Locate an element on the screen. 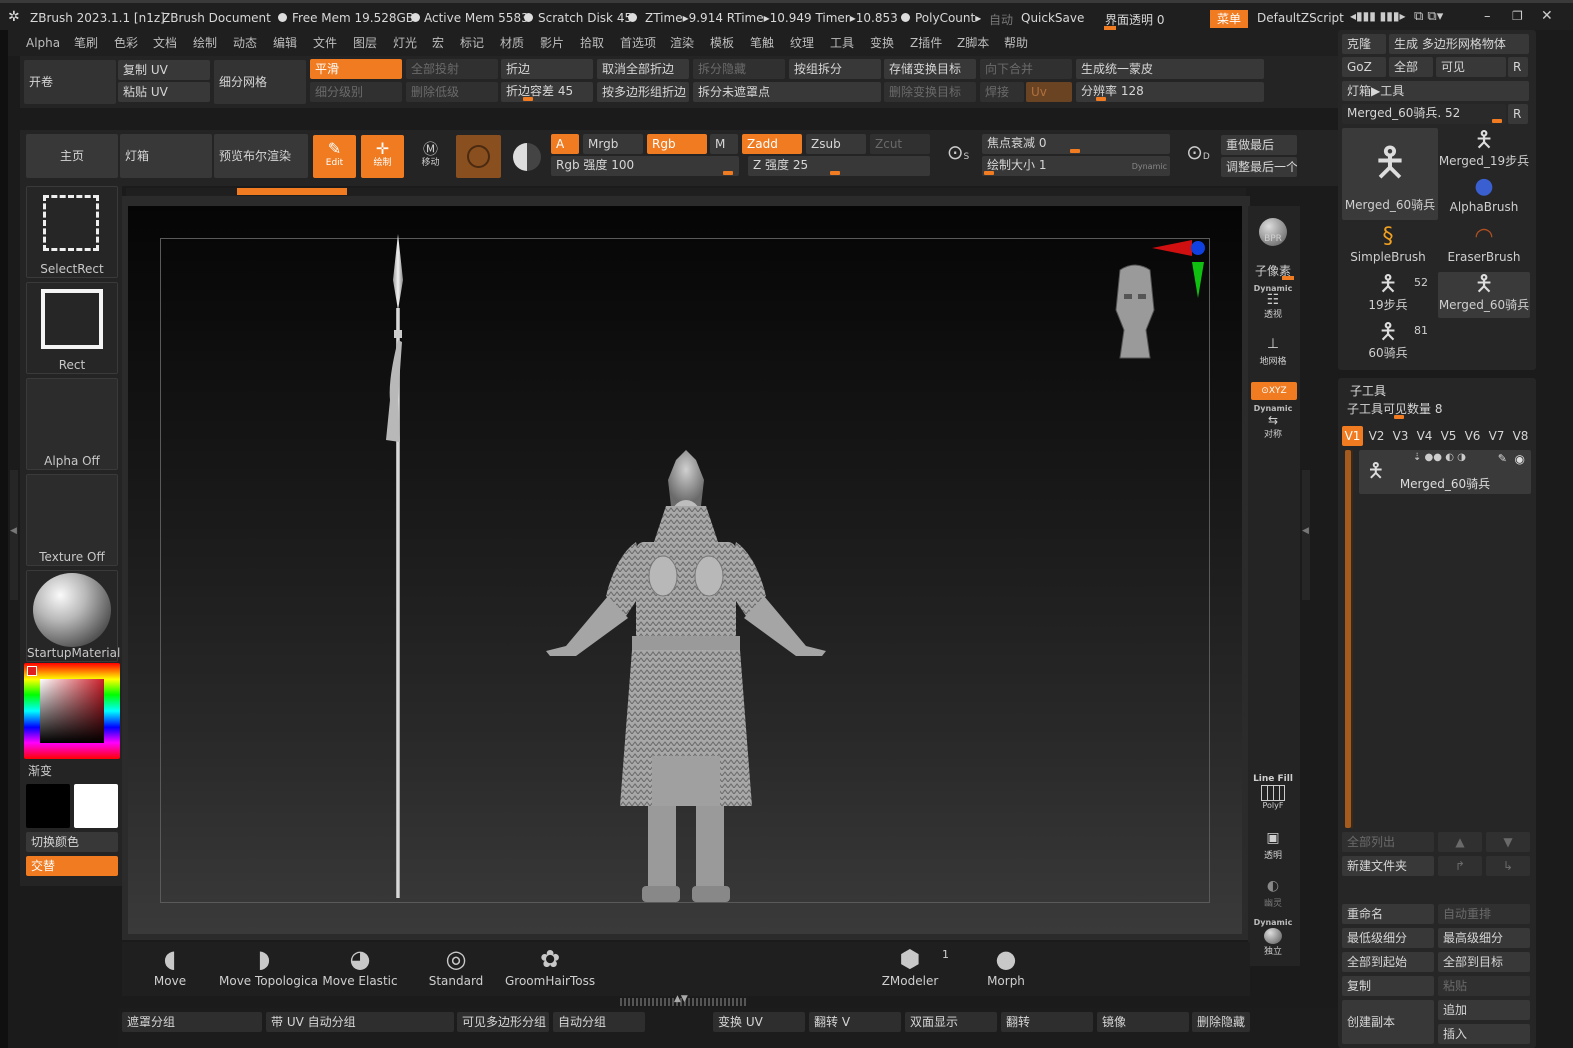  split-unmasked-button: 拆分未遮罩点 is located at coordinates (787, 92).